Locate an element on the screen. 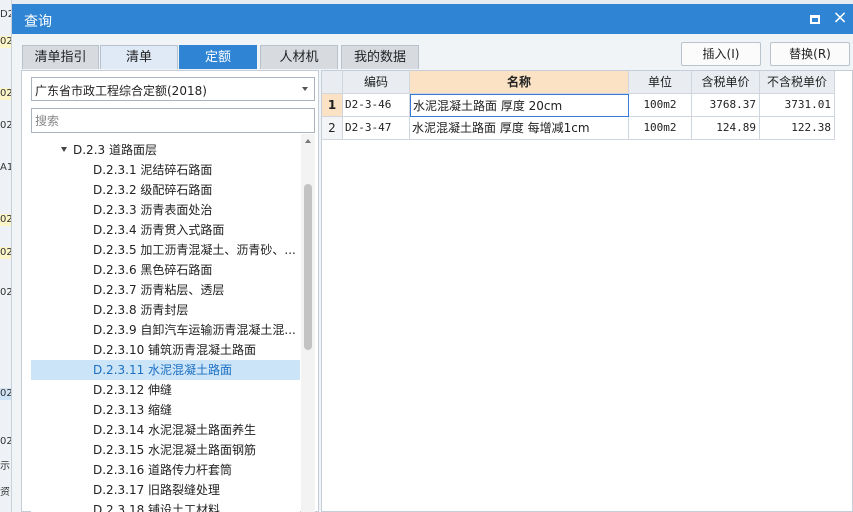  tree-item-label: D.2.3.11 水泥混凝土路面 is located at coordinates (163, 370).